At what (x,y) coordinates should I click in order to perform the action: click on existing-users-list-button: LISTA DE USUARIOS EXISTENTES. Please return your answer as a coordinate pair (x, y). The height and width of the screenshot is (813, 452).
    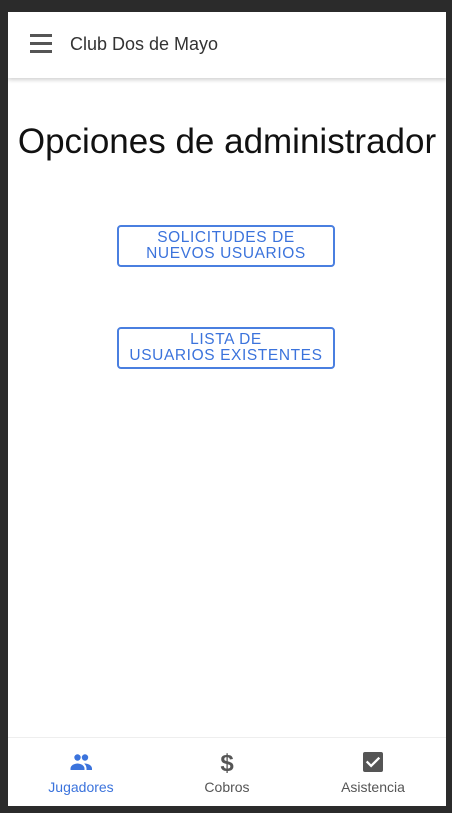
    Looking at the image, I should click on (226, 348).